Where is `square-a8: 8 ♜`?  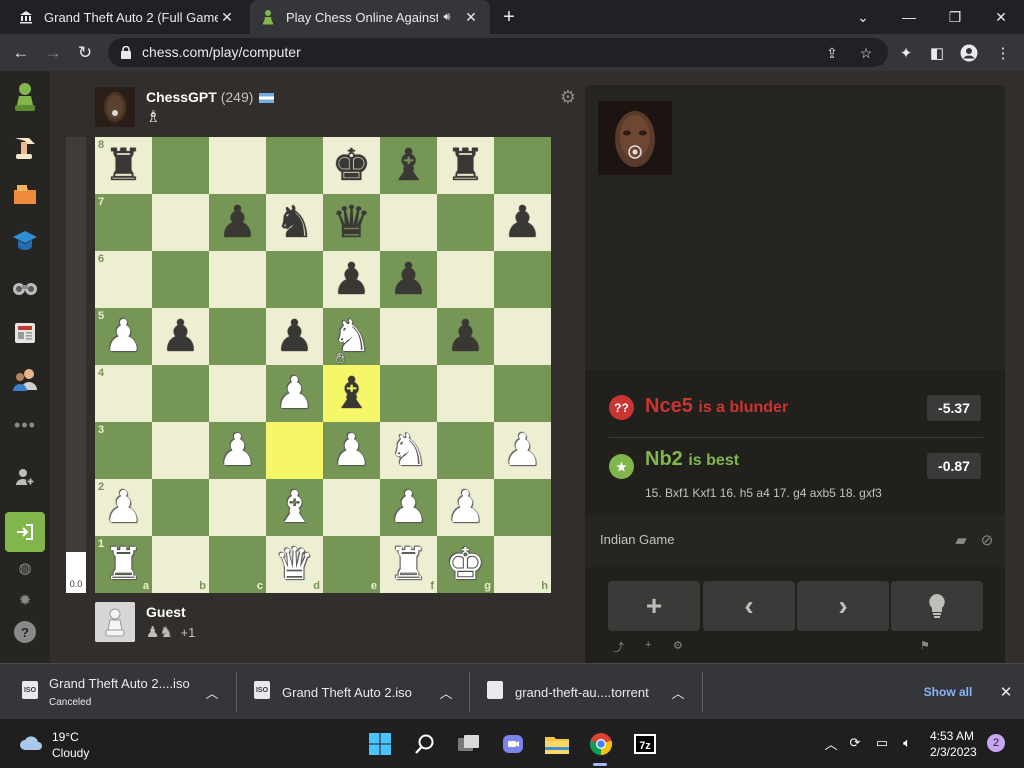
square-a8: 8 ♜ is located at coordinates (123, 165).